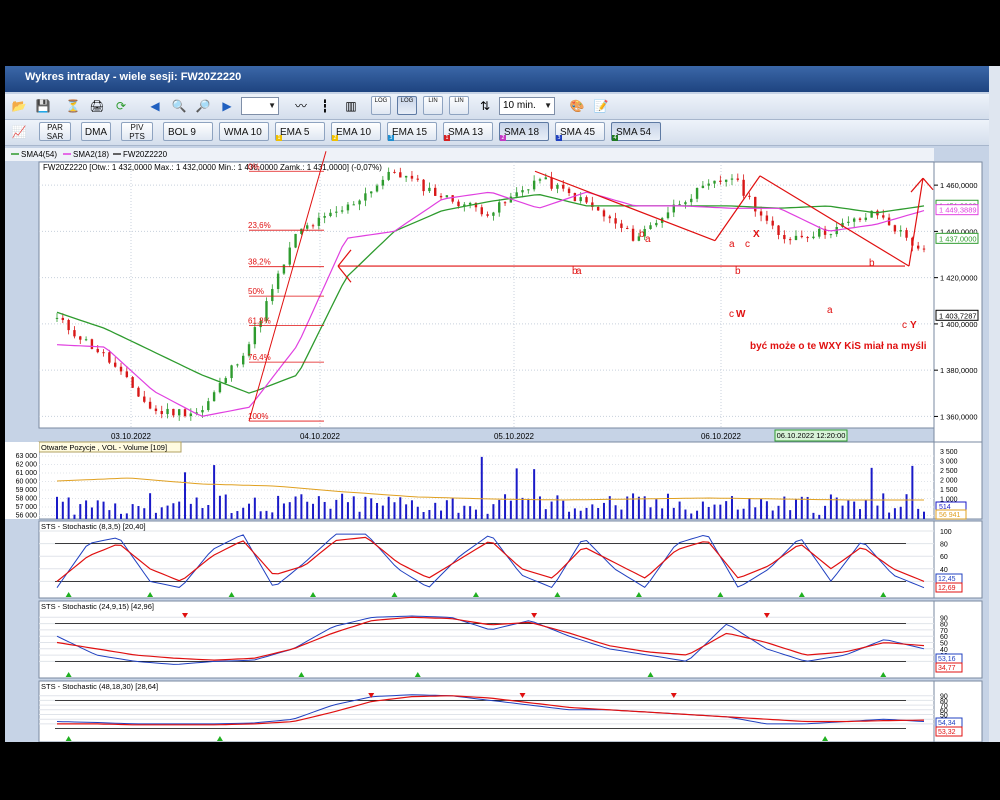  What do you see at coordinates (946, 532) in the screenshot?
I see `stoch-tick-label: 100` at bounding box center [946, 532].